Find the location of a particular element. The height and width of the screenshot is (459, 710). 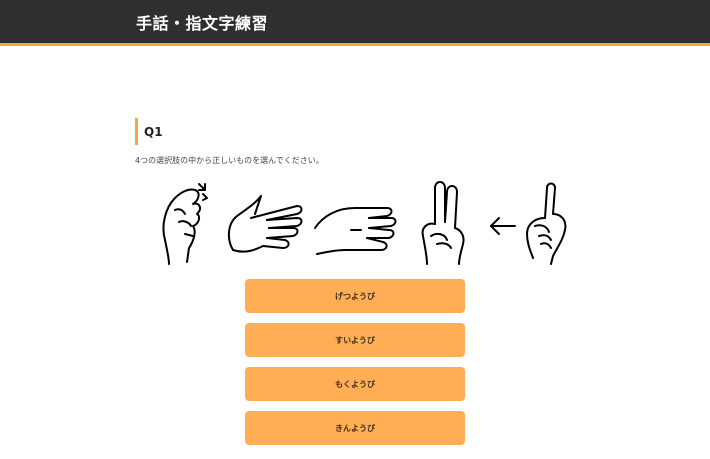

question-number: Q1 is located at coordinates (149, 131).